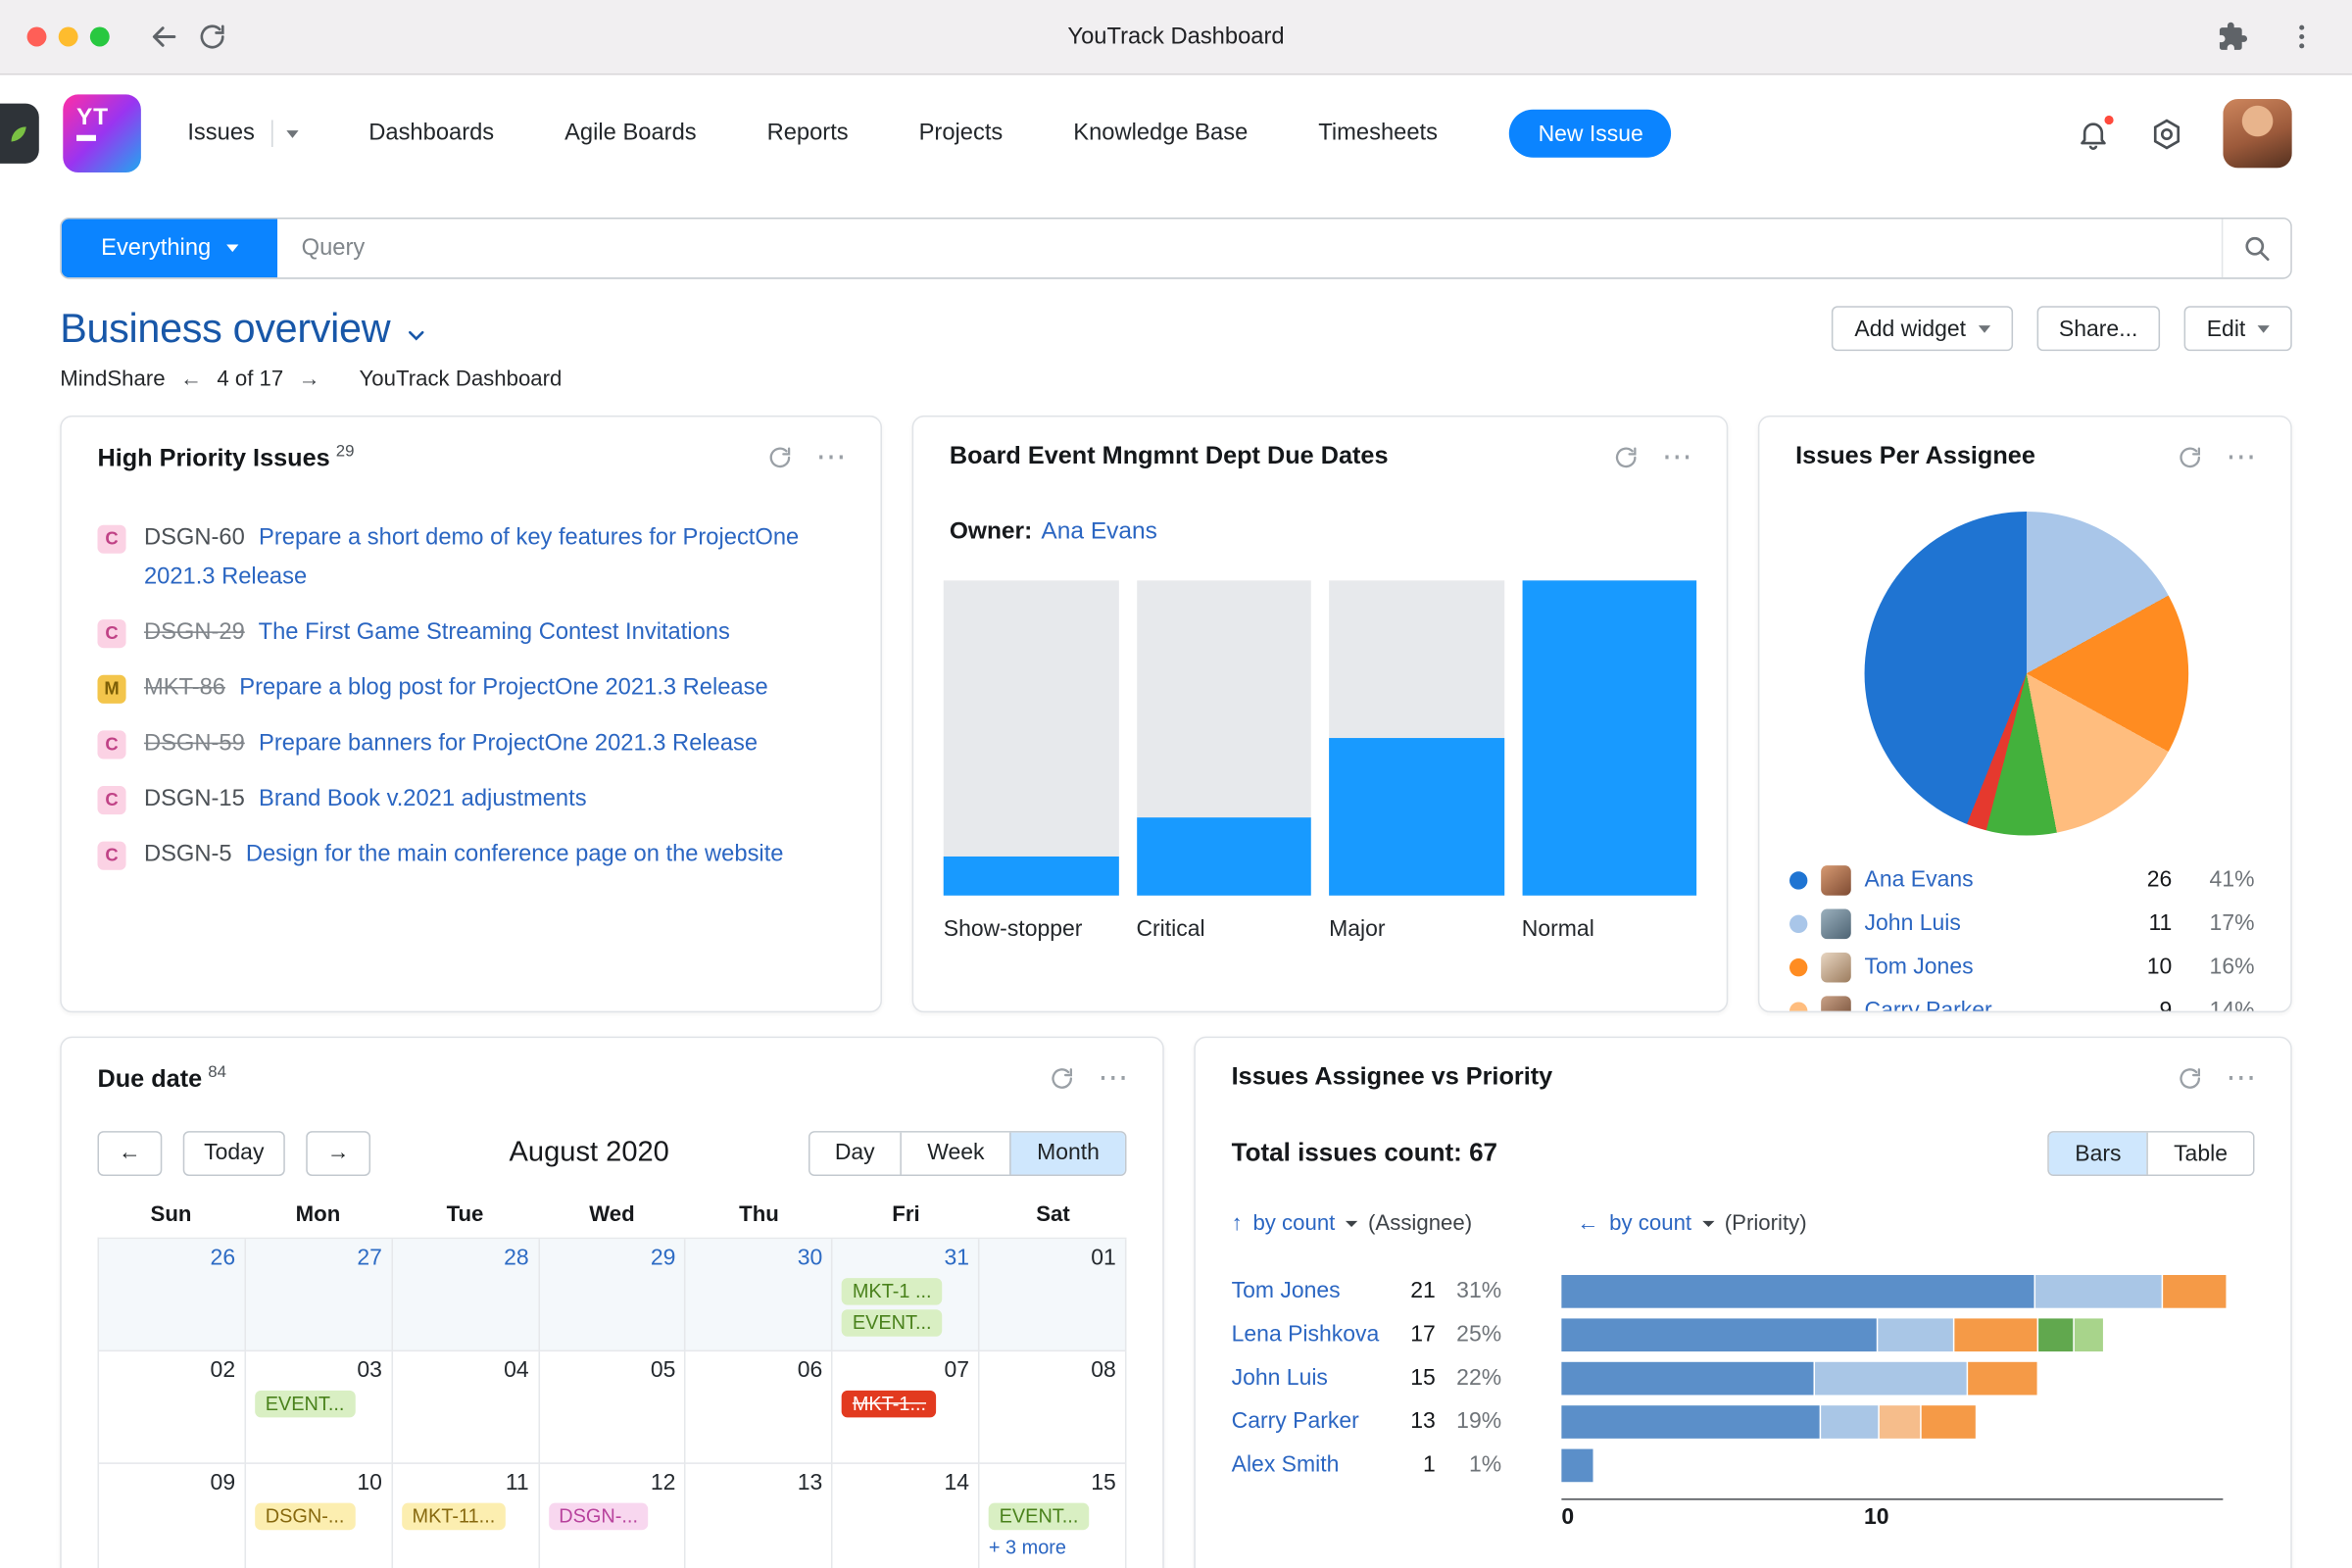 This screenshot has height=1568, width=2352. What do you see at coordinates (169, 248) in the screenshot?
I see `search-scope-dropdown: Everything` at bounding box center [169, 248].